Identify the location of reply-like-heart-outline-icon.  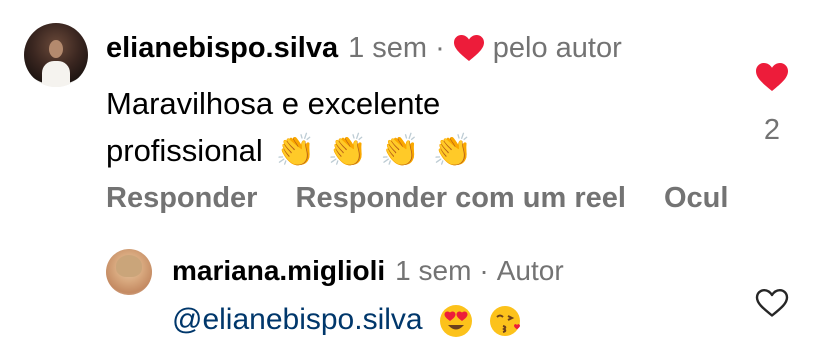
(772, 303).